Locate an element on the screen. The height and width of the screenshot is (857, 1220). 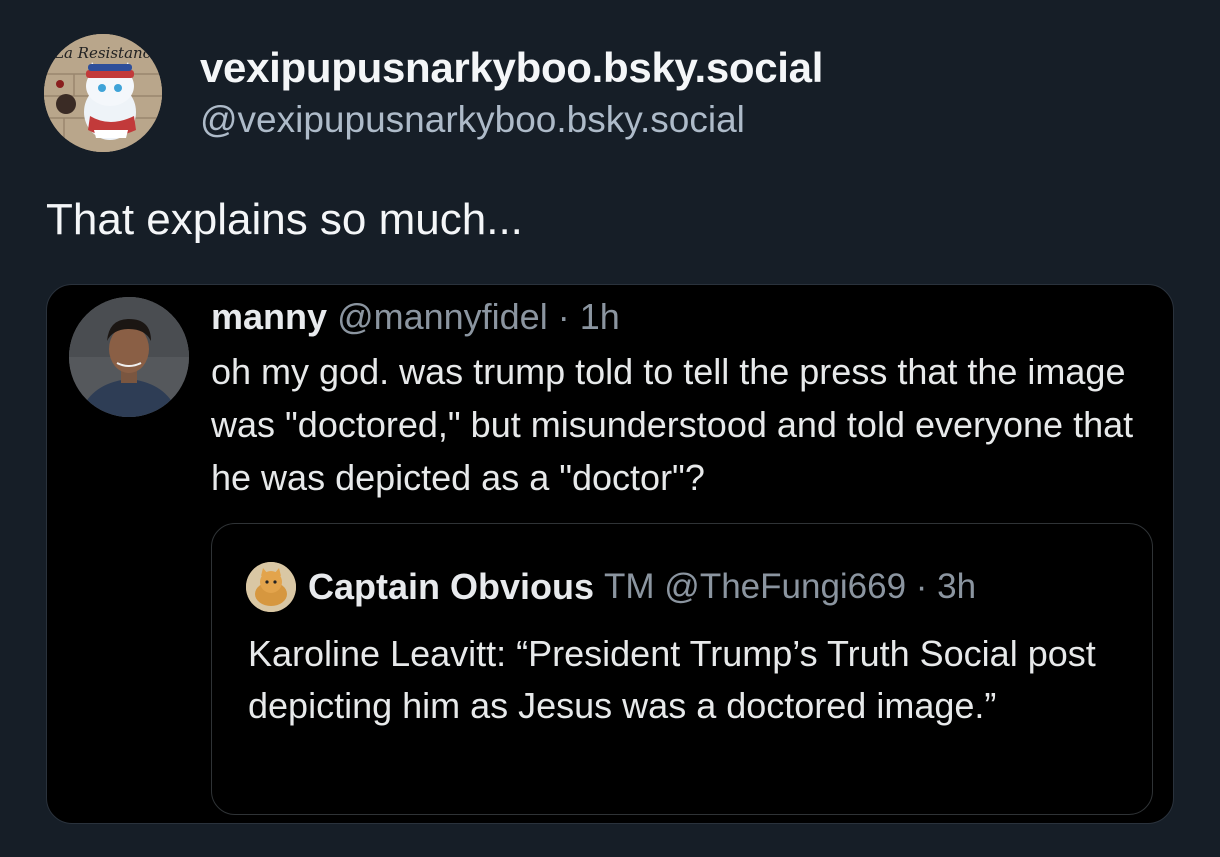
avatar-logo-text: La Resistance is located at coordinates (106, 53).